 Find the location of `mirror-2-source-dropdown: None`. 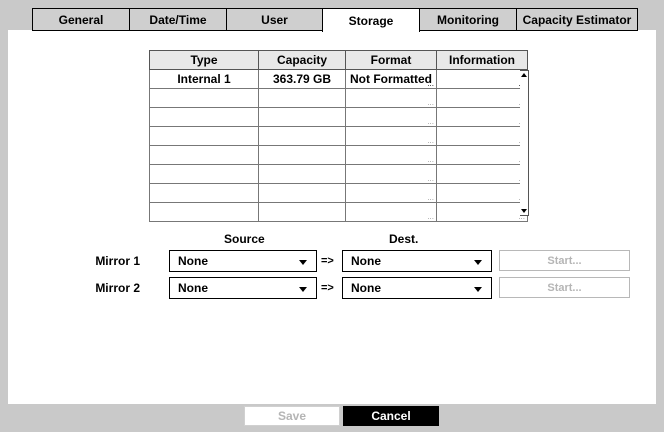

mirror-2-source-dropdown: None is located at coordinates (243, 288).